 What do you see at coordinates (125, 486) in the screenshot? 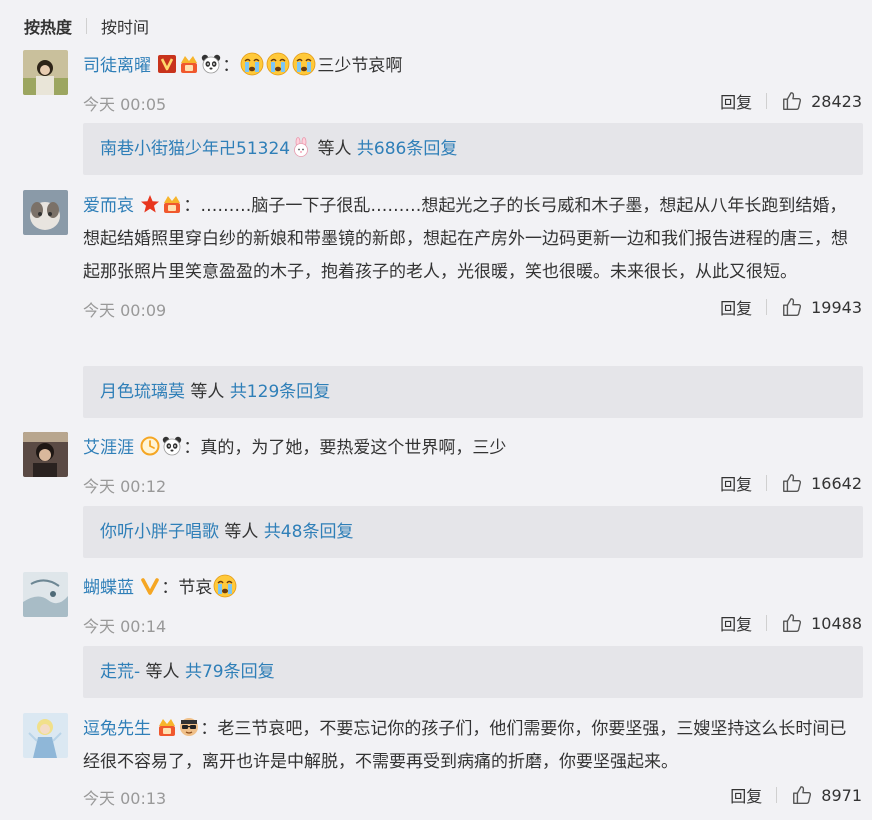
I see `comment-time: 今天 00:12` at bounding box center [125, 486].